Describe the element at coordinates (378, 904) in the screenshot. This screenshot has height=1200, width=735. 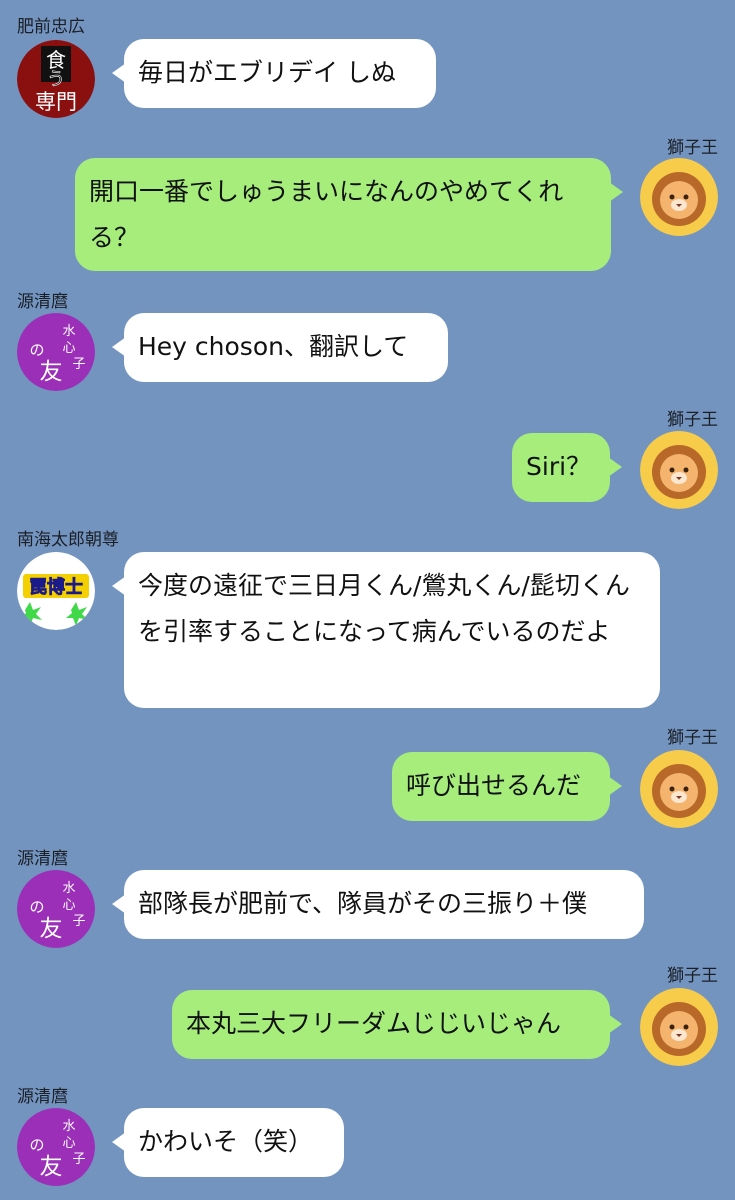
I see `message-bubble: 部隊長が肥前で、隊員がその三振り＋僕` at that location.